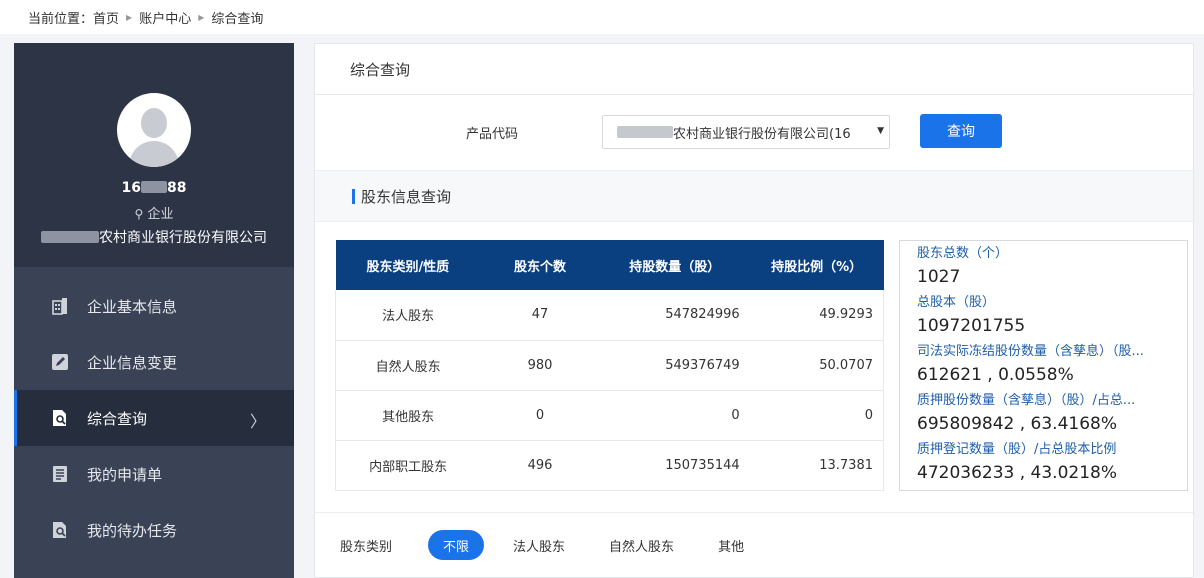  What do you see at coordinates (492, 134) in the screenshot?
I see `product-code-label: 产品代码` at bounding box center [492, 134].